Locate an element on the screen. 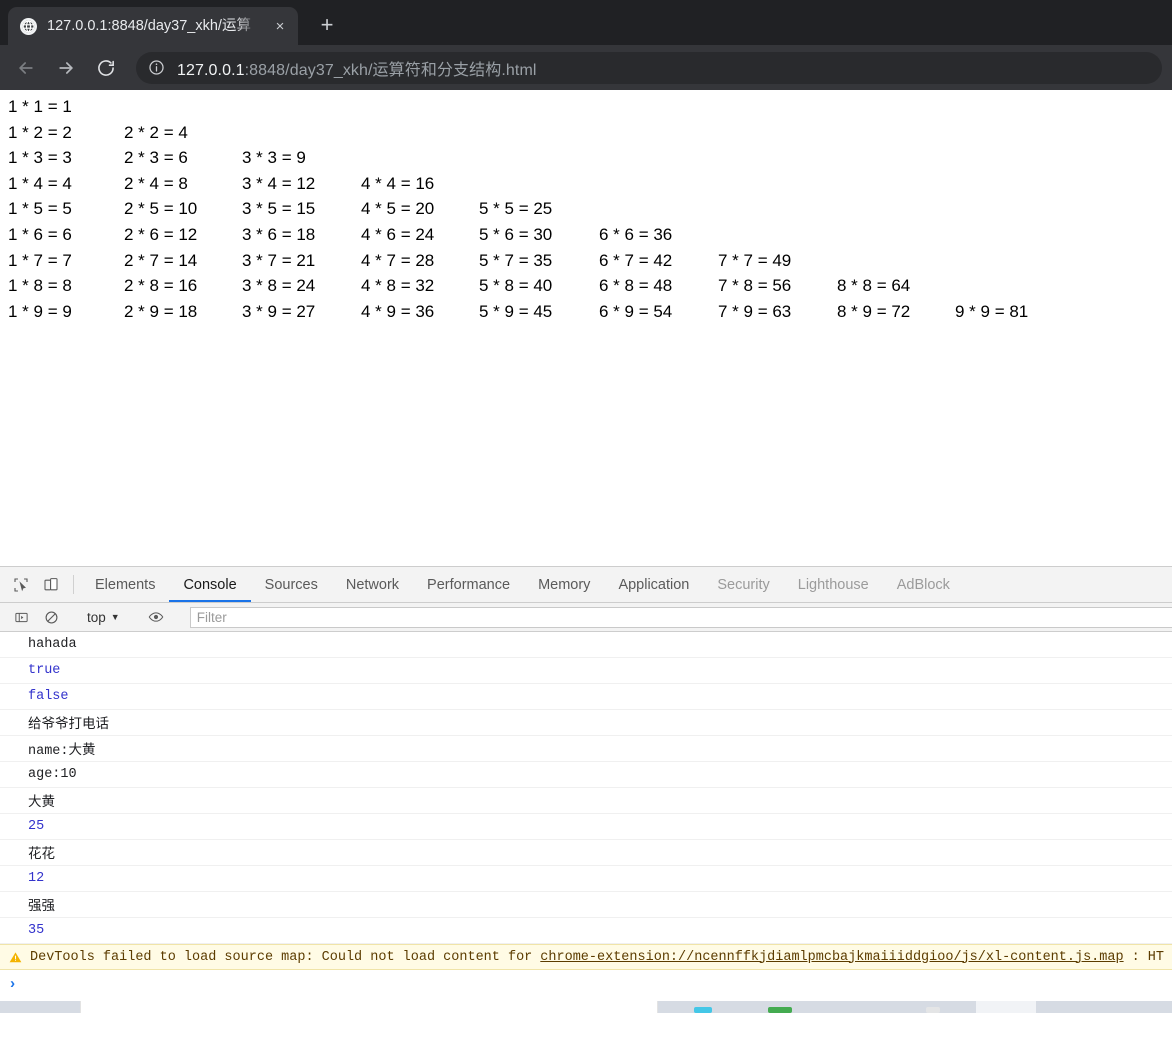 This screenshot has height=1042, width=1172. multiplication-cell: 3 * 8 = 24 is located at coordinates (279, 286).